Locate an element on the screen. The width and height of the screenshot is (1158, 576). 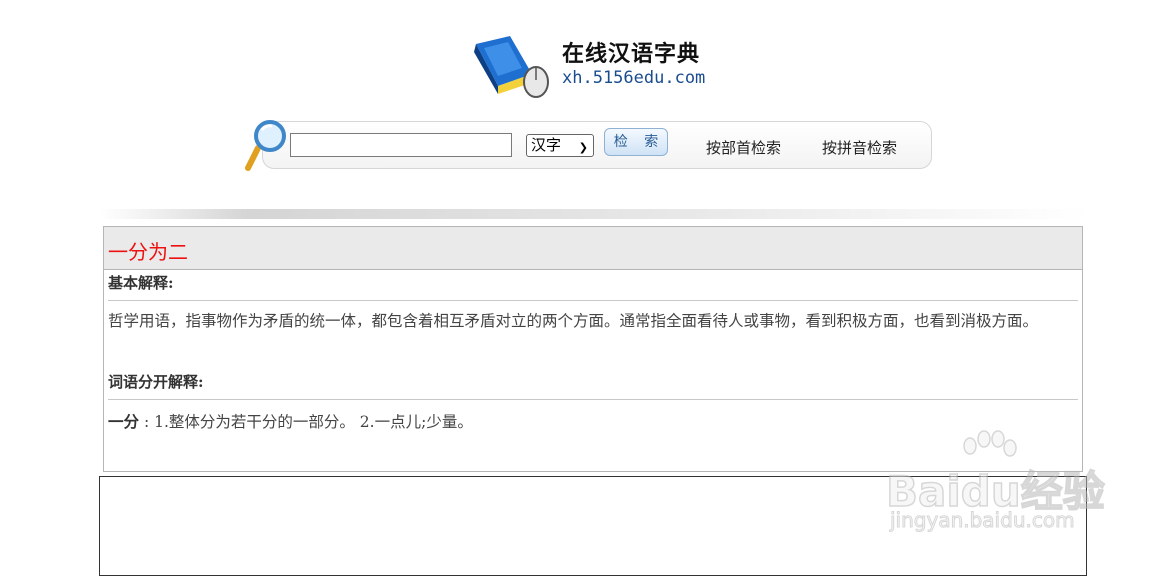
entry-header is located at coordinates (593, 248).